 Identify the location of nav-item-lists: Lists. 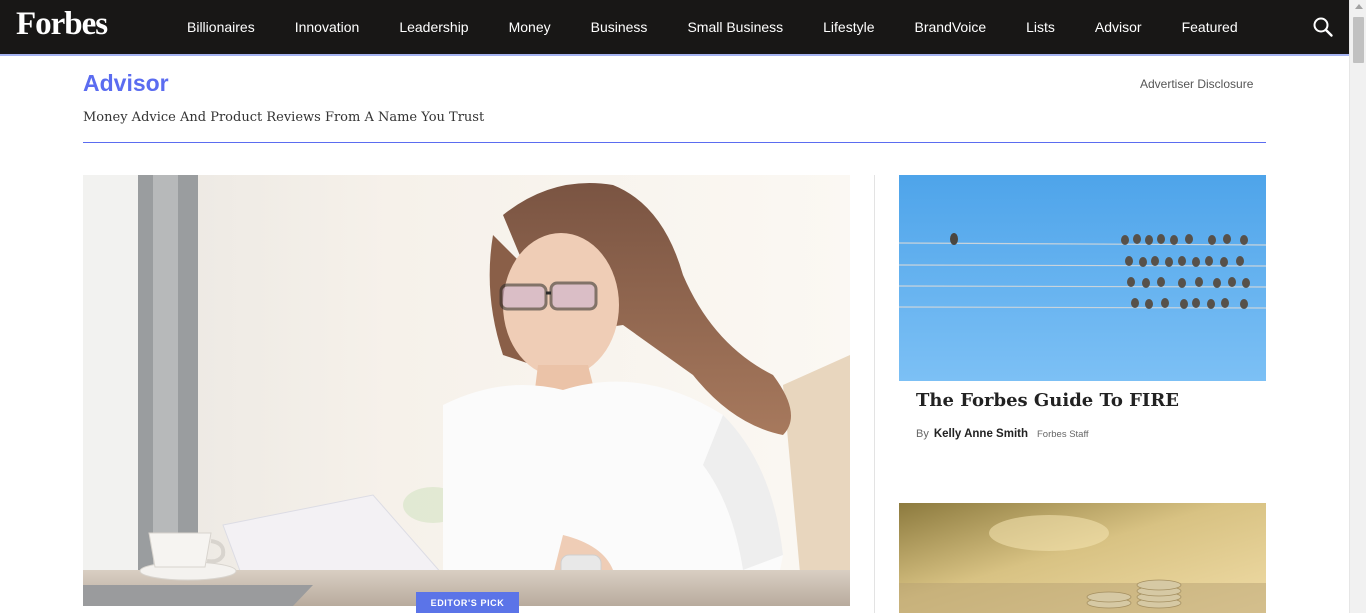
(1040, 27).